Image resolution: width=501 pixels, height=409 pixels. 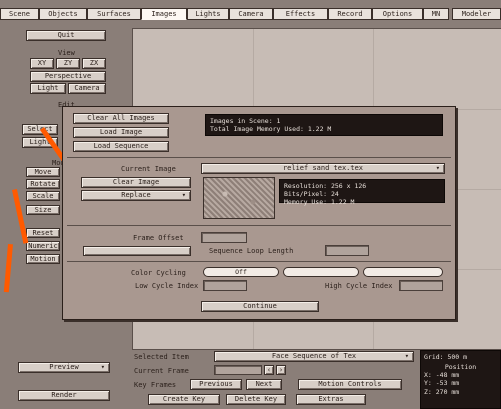 I want to click on current-frame-label: Current Frame, so click(x=161, y=371).